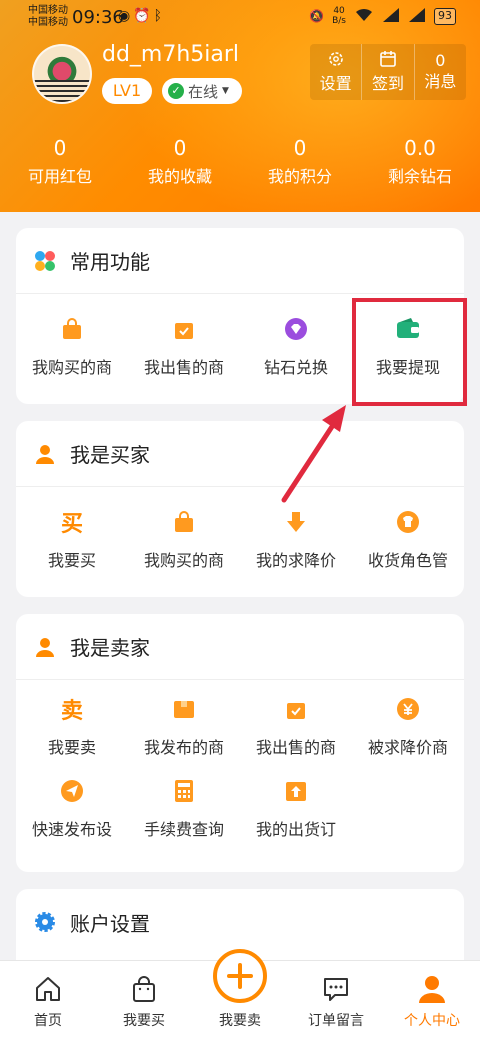 Image resolution: width=480 pixels, height=1040 pixels. Describe the element at coordinates (407, 560) in the screenshot. I see `item-label: 收货角色管` at that location.